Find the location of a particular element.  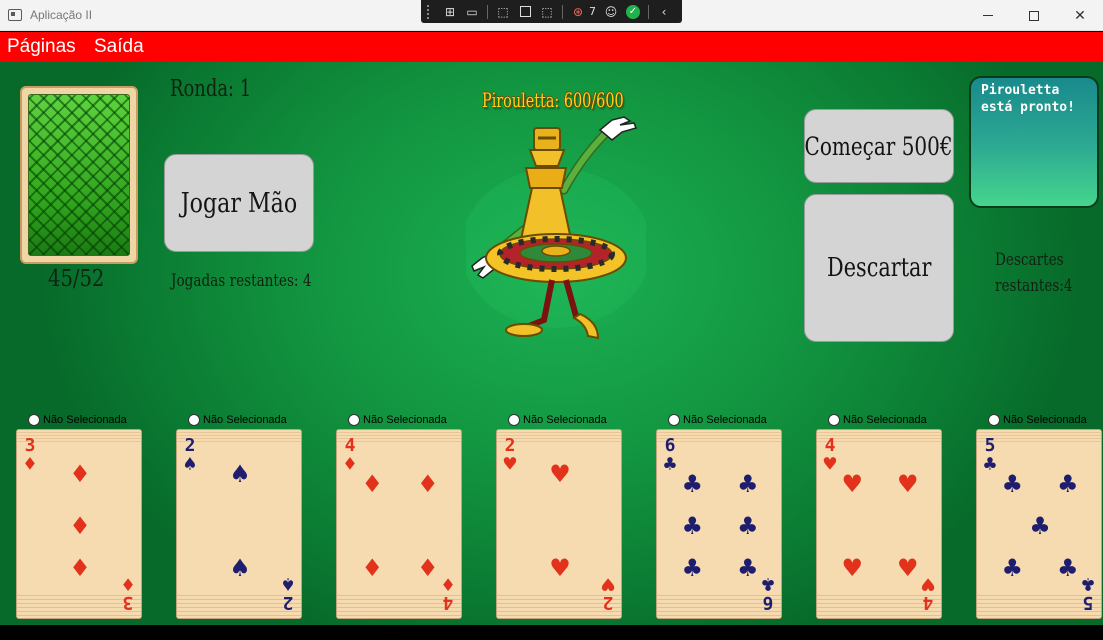

round-label: Ronda: 1 is located at coordinates (211, 89).